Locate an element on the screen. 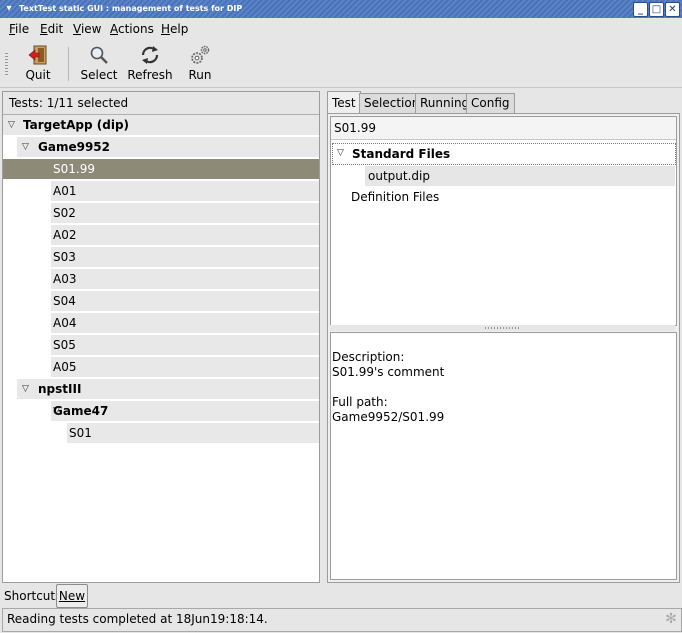  horizontal-splitter is located at coordinates (502, 328).